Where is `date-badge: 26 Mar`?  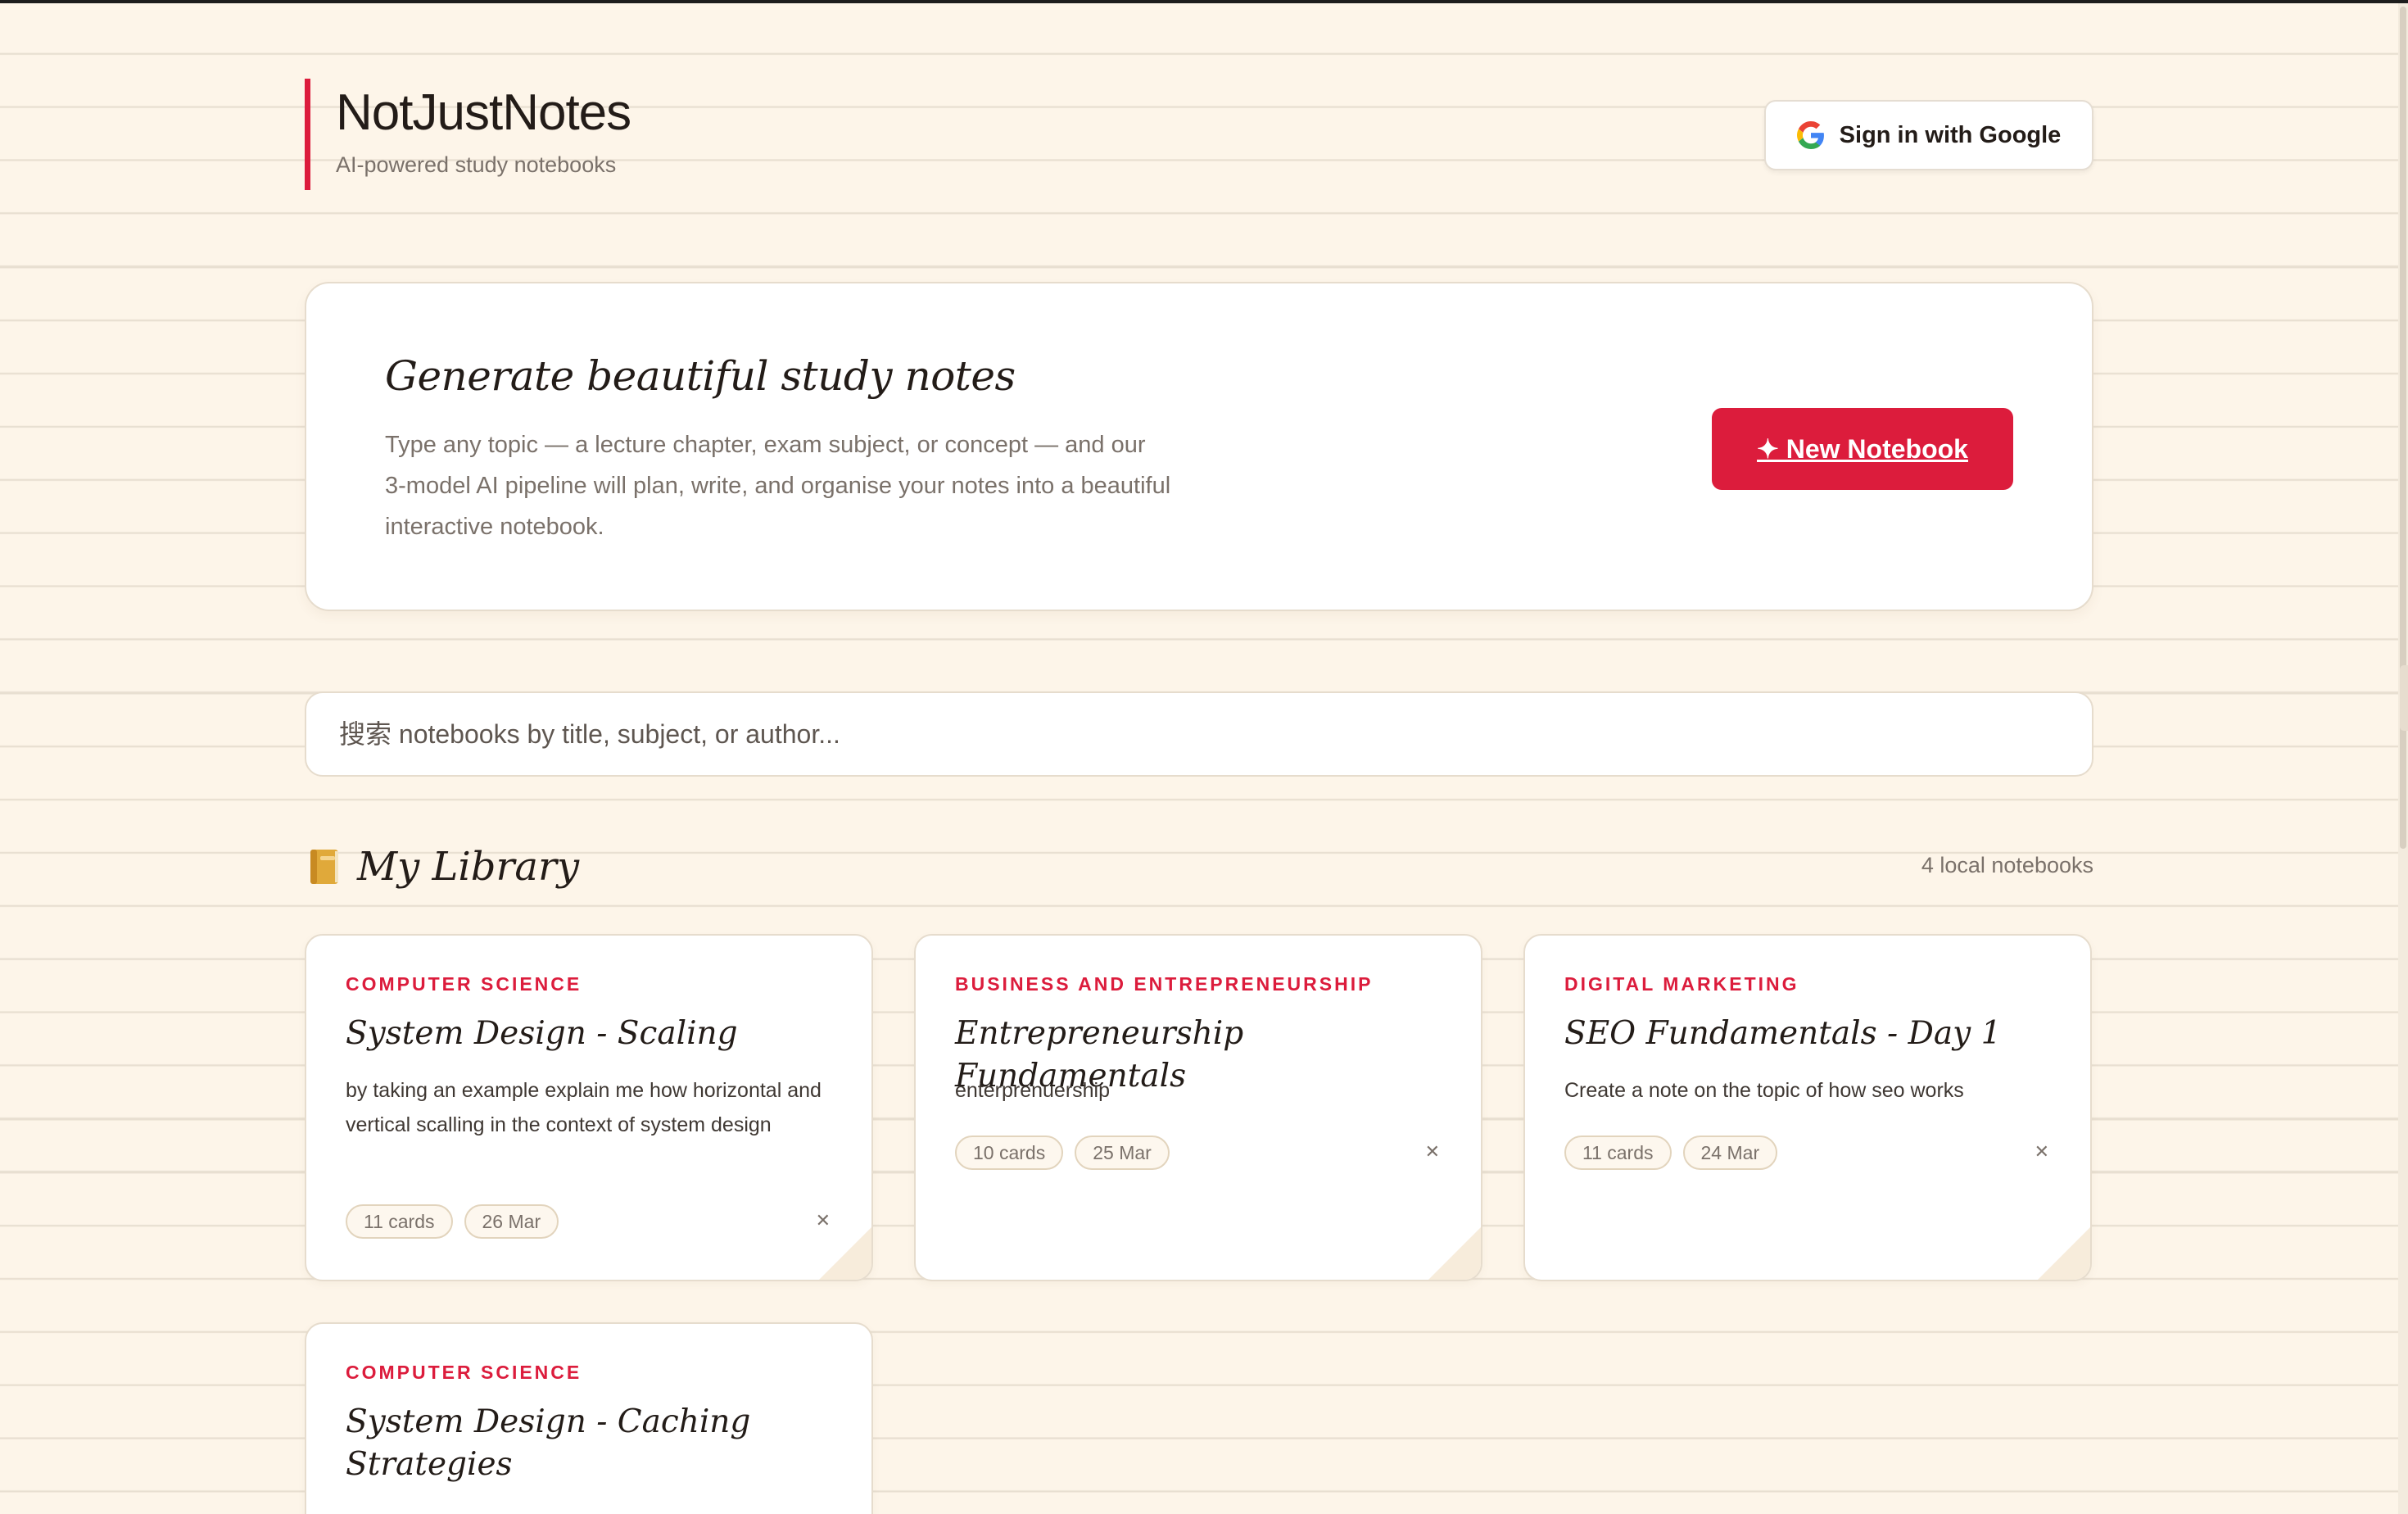 date-badge: 26 Mar is located at coordinates (511, 1221).